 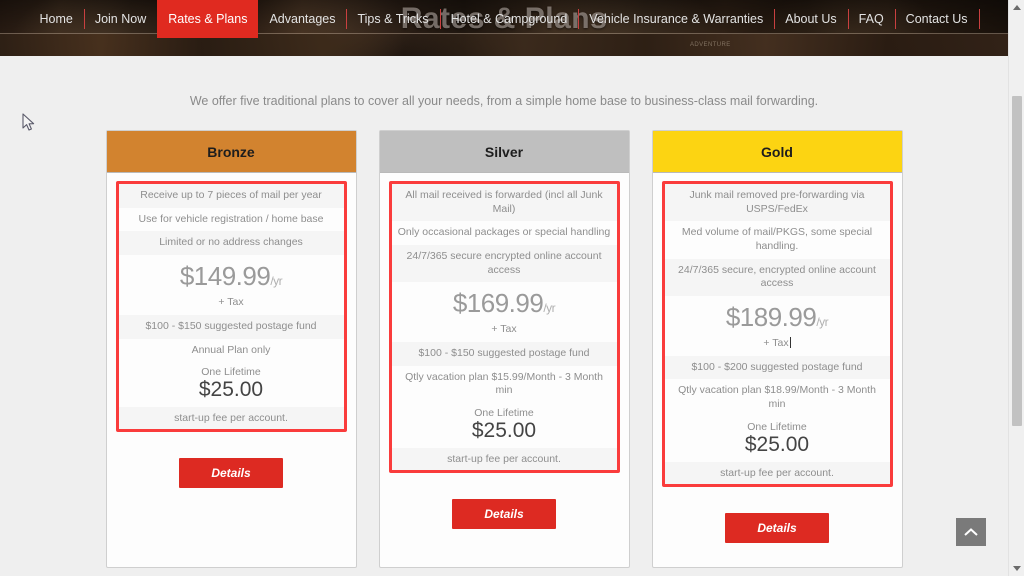 I want to click on scroll-to-top-button, so click(x=971, y=532).